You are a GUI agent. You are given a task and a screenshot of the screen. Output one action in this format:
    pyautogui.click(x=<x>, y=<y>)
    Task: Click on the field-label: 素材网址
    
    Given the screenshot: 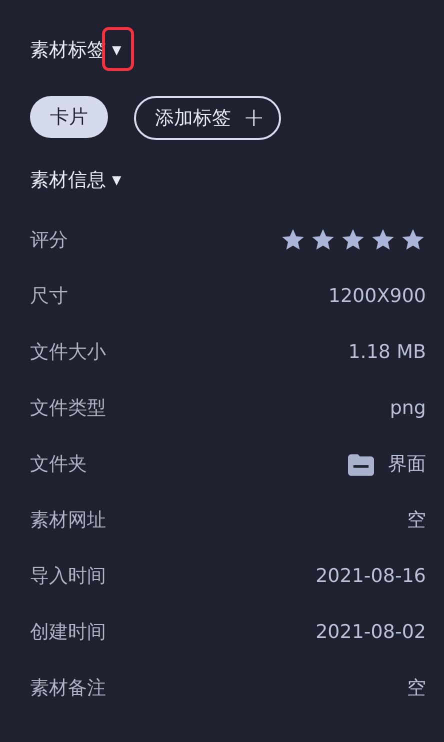 What is the action you would take?
    pyautogui.click(x=68, y=520)
    